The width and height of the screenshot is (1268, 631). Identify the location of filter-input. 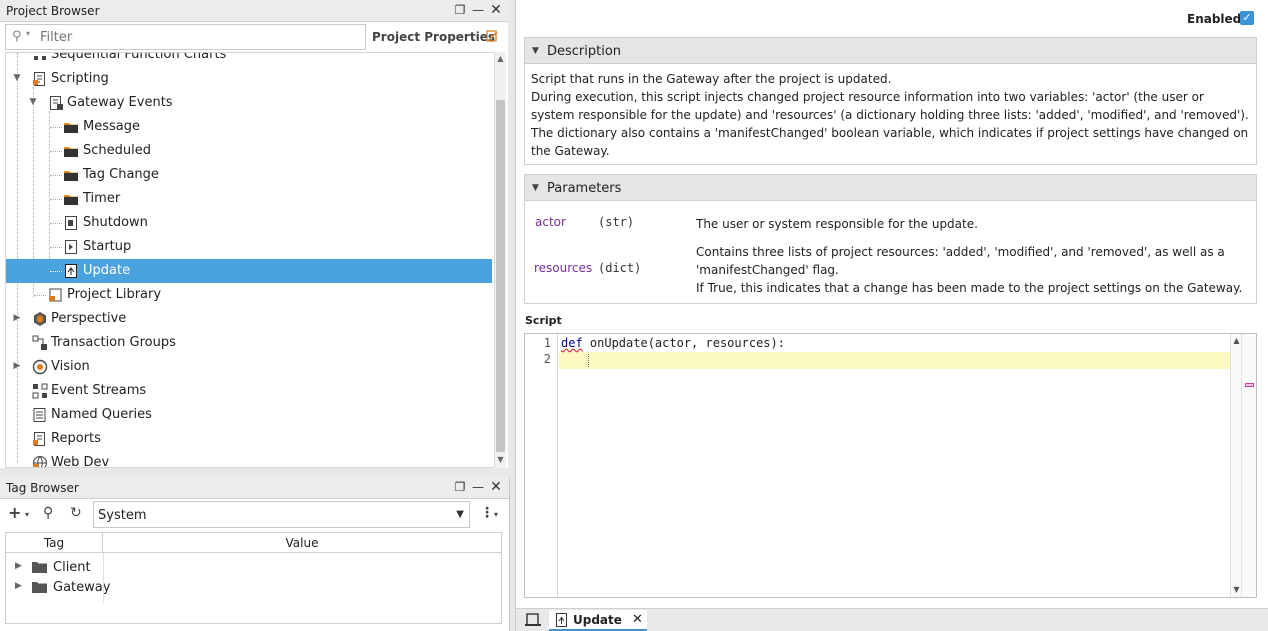
(200, 37).